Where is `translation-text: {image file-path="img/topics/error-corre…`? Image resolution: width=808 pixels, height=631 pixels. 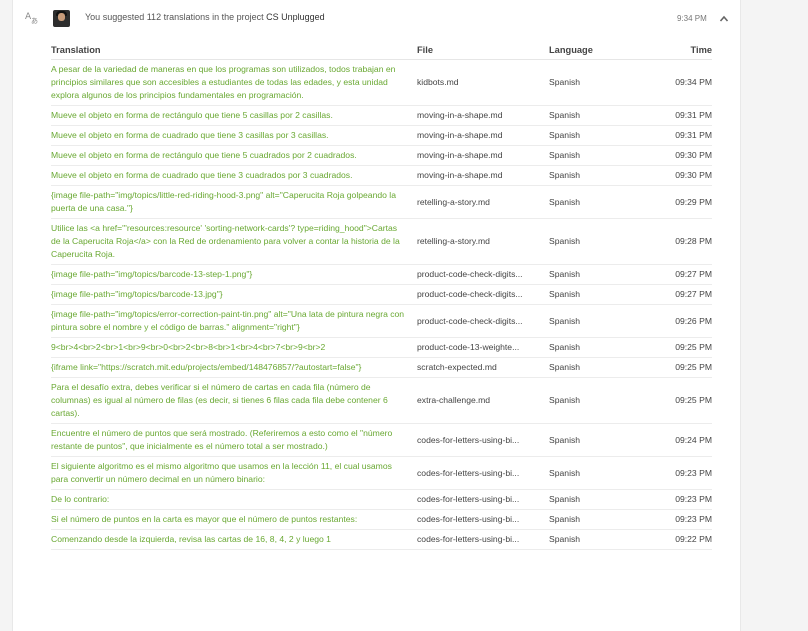
translation-text: {image file-path="img/topics/error-corre… is located at coordinates (234, 321).